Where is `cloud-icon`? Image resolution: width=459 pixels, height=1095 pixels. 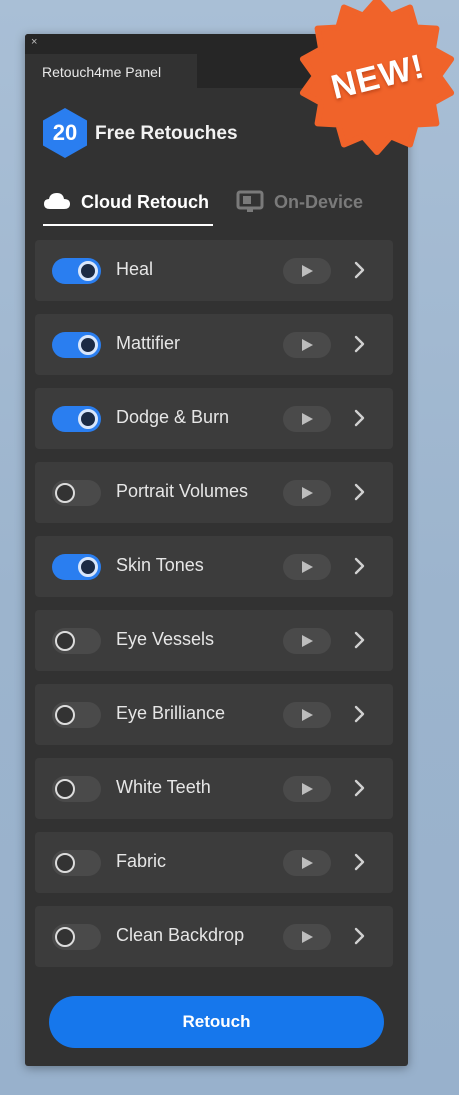 cloud-icon is located at coordinates (57, 201).